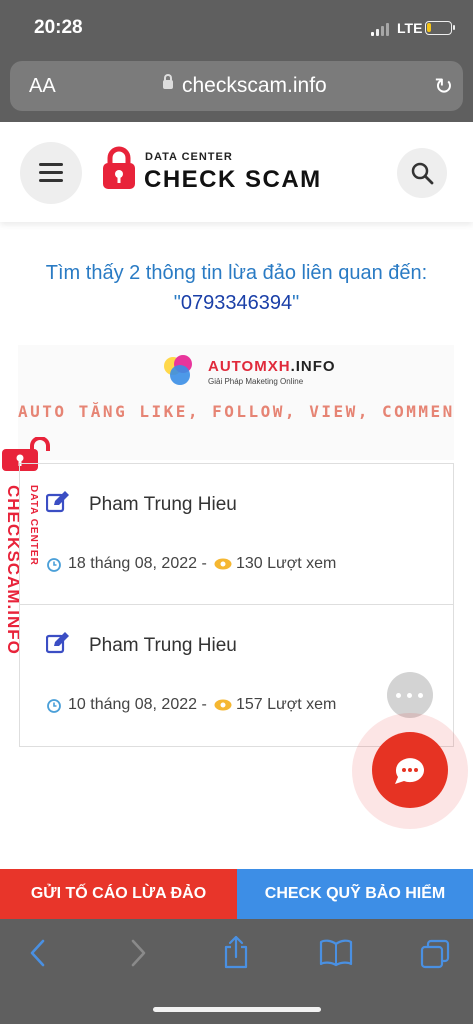 The width and height of the screenshot is (473, 1024). Describe the element at coordinates (380, 29) in the screenshot. I see `signal-icon` at that location.